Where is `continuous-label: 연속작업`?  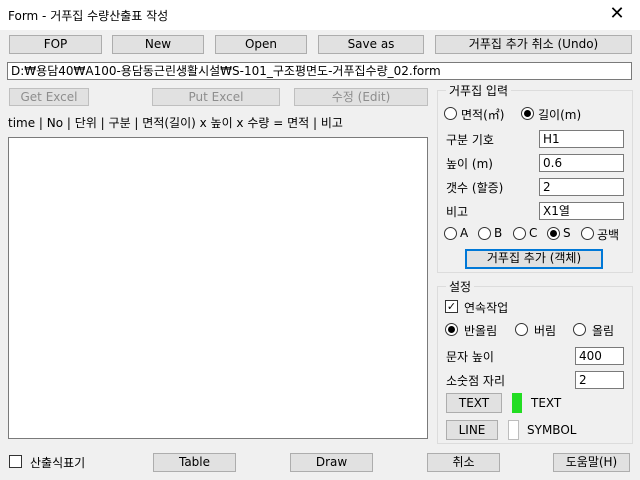
continuous-label: 연속작업 is located at coordinates (486, 308).